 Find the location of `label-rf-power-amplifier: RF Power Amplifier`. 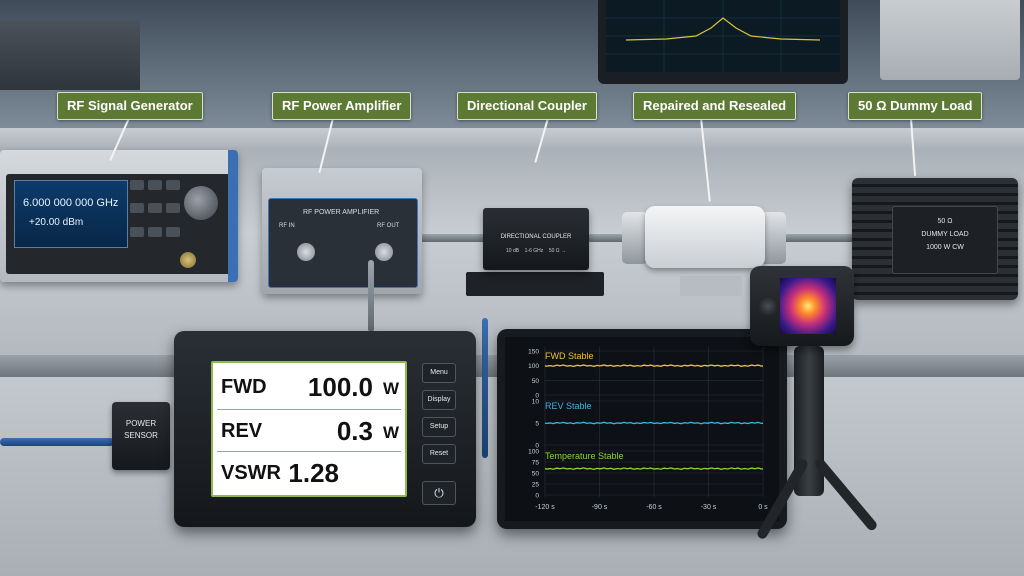

label-rf-power-amplifier: RF Power Amplifier is located at coordinates (342, 106).